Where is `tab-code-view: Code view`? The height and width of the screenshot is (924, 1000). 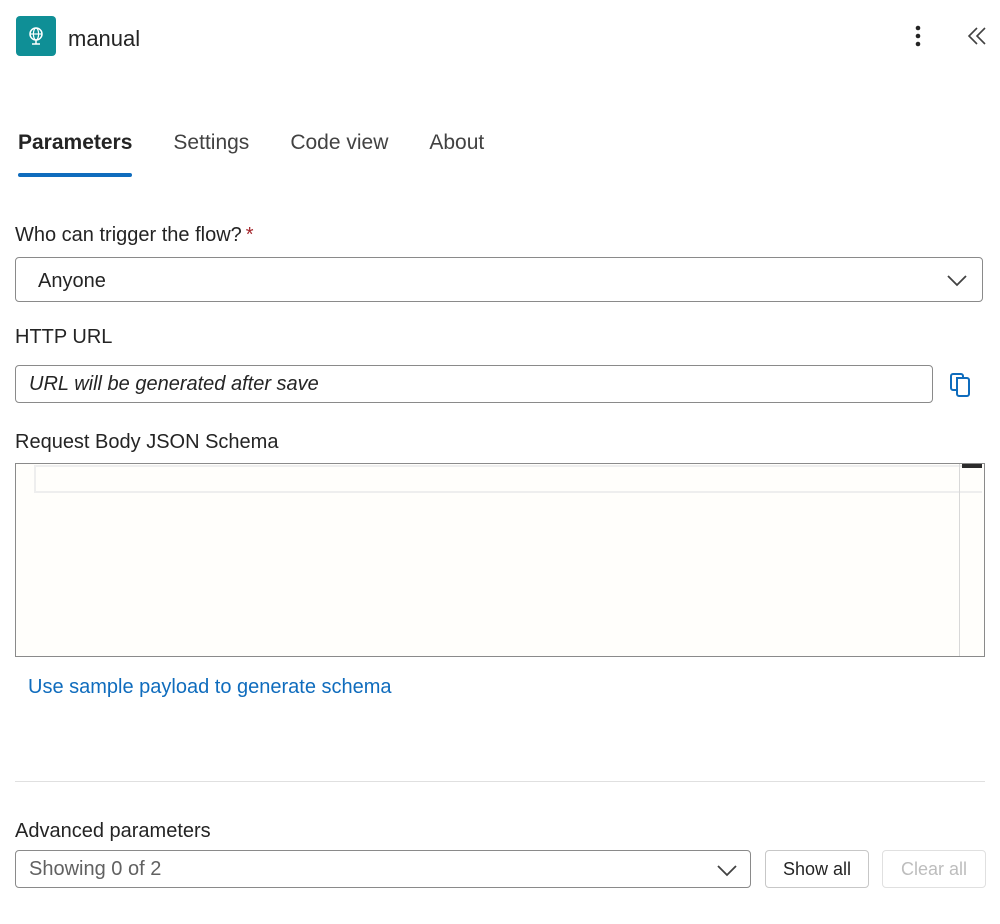 tab-code-view: Code view is located at coordinates (339, 150).